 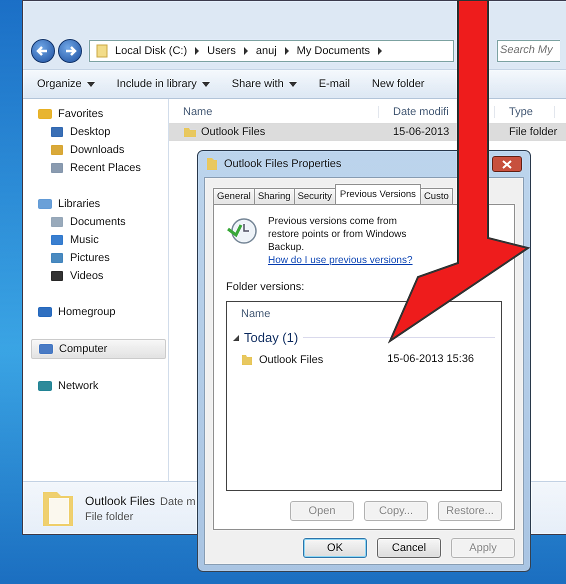 I want to click on item-type: File folder, so click(x=109, y=516).